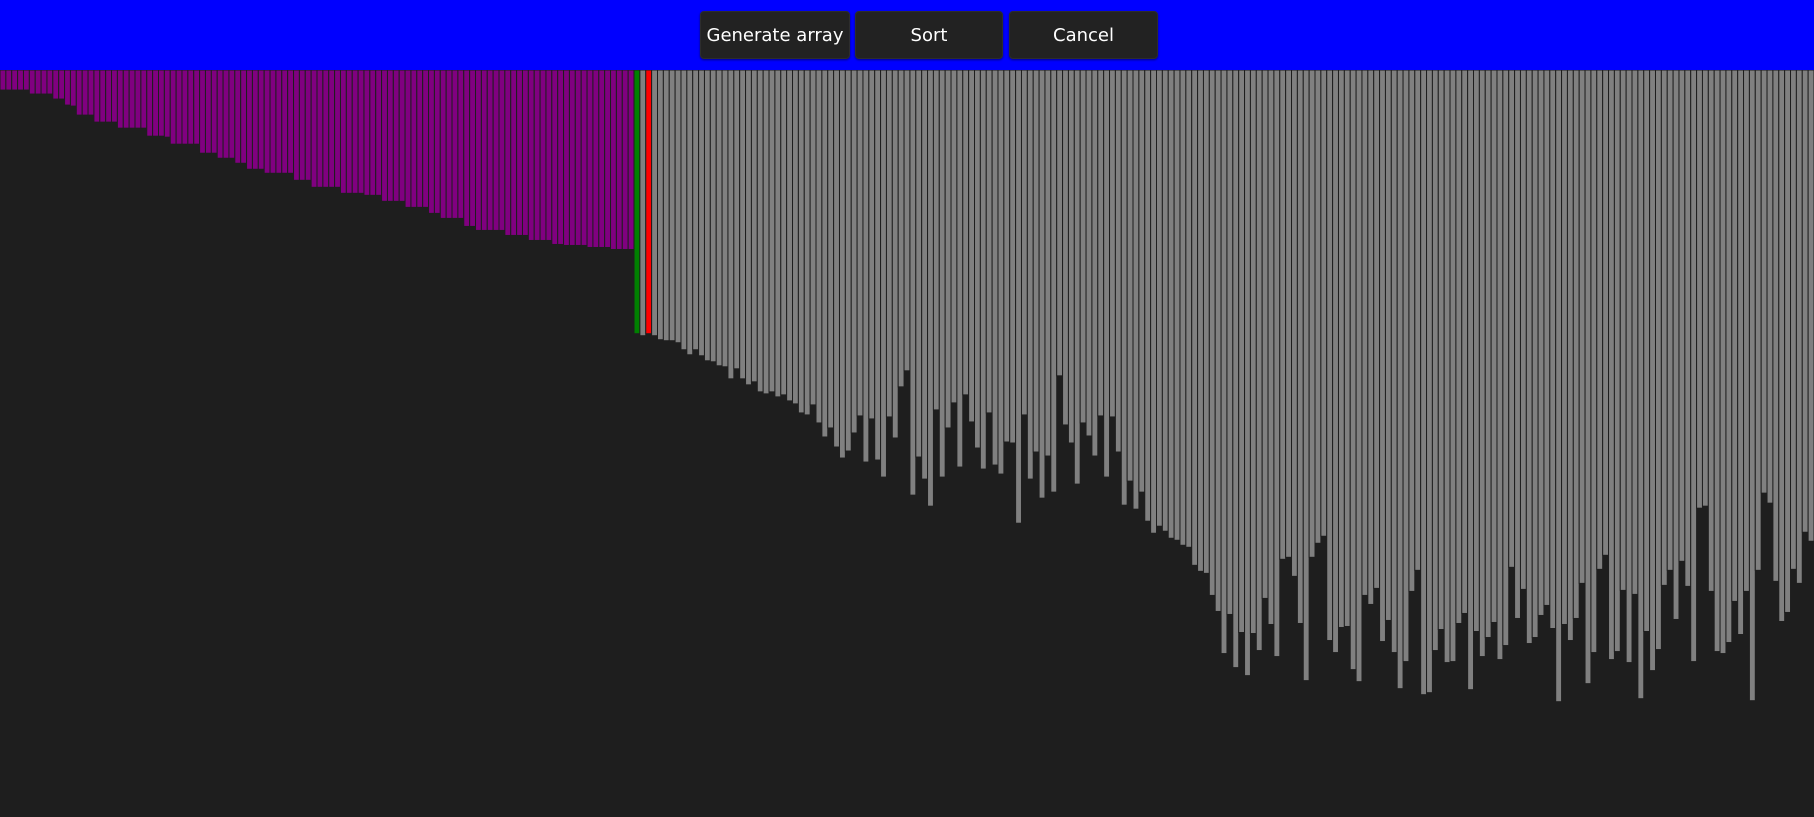 Image resolution: width=1814 pixels, height=817 pixels. I want to click on generate-array-button: Generate array, so click(775, 35).